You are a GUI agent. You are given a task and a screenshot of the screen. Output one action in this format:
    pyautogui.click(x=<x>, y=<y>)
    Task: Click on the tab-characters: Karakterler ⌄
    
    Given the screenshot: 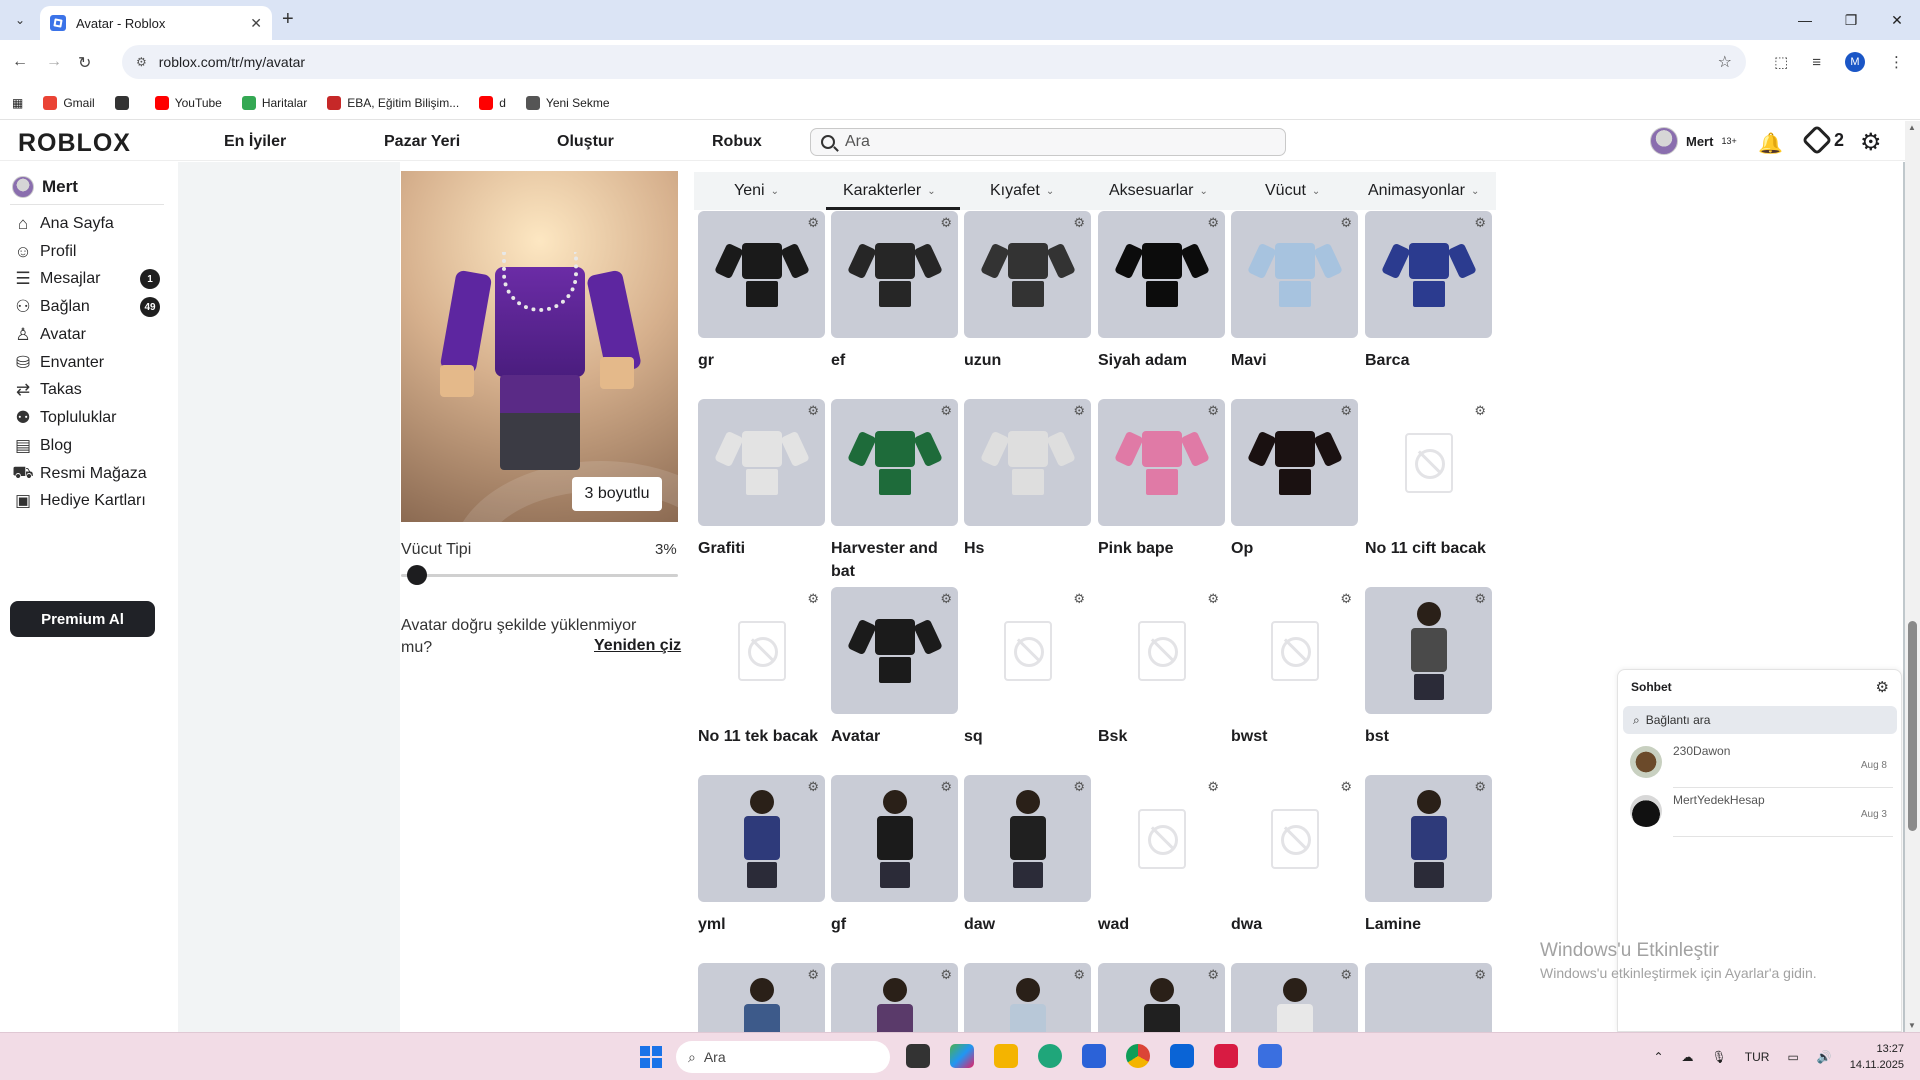 What is the action you would take?
    pyautogui.click(x=889, y=191)
    